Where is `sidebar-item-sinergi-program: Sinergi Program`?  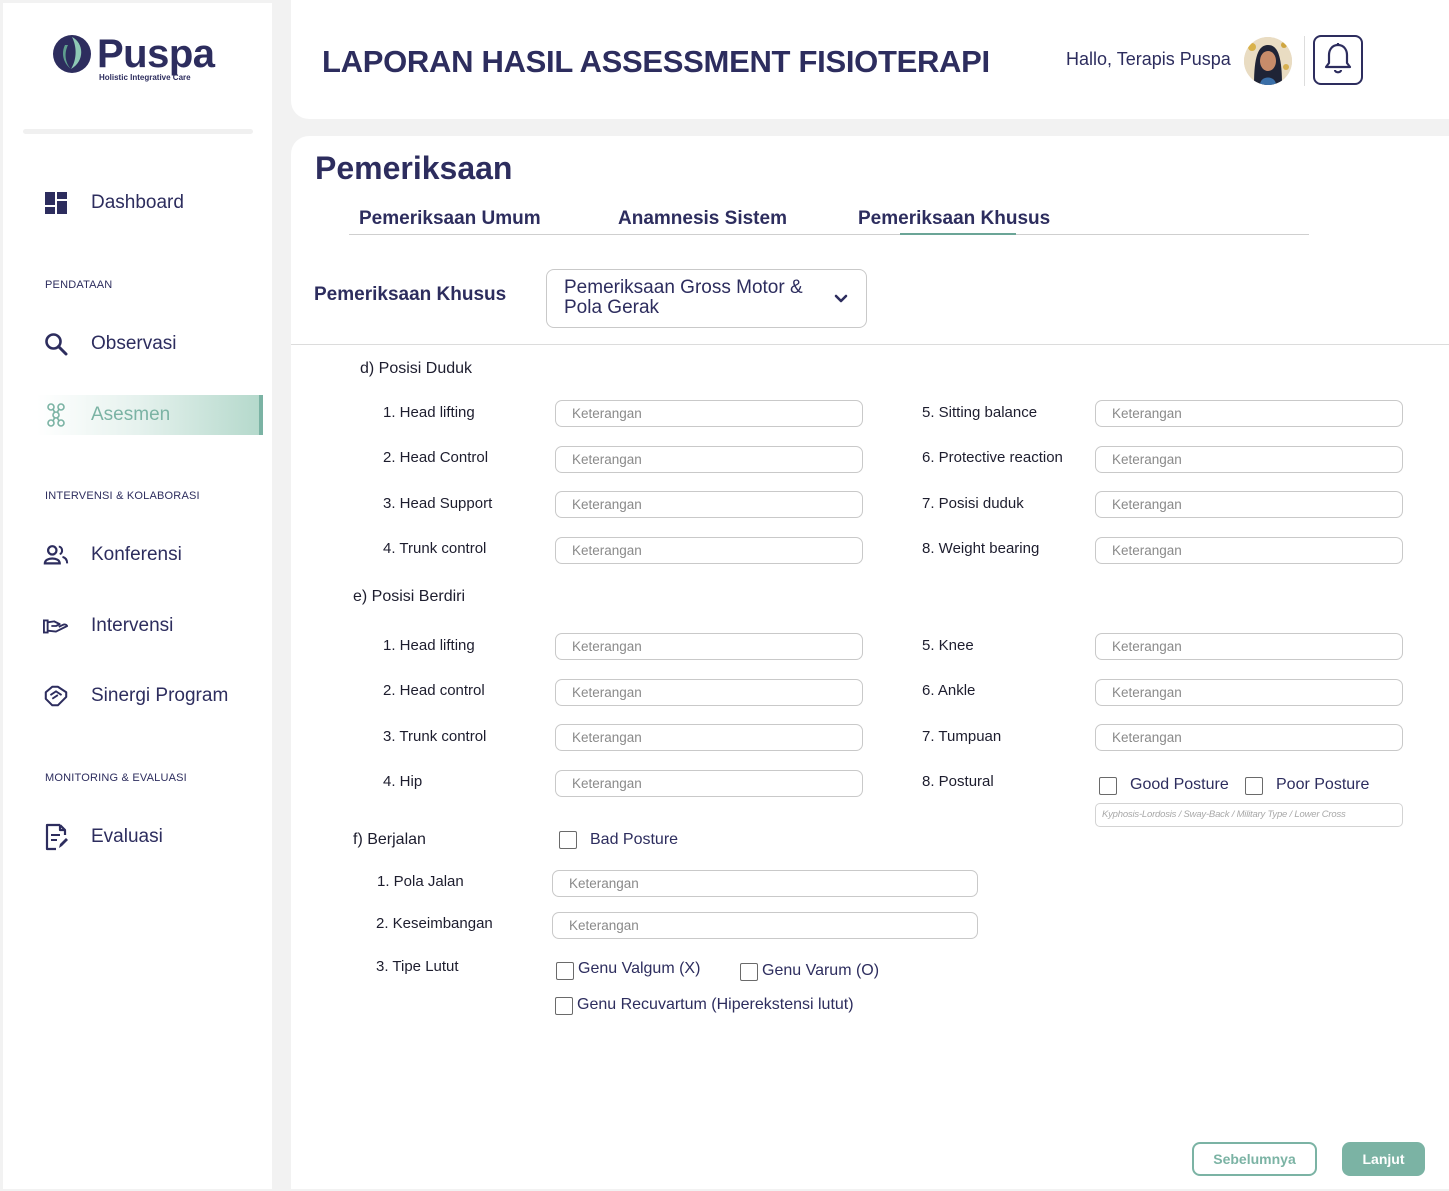
sidebar-item-sinergi-program: Sinergi Program is located at coordinates (133, 696).